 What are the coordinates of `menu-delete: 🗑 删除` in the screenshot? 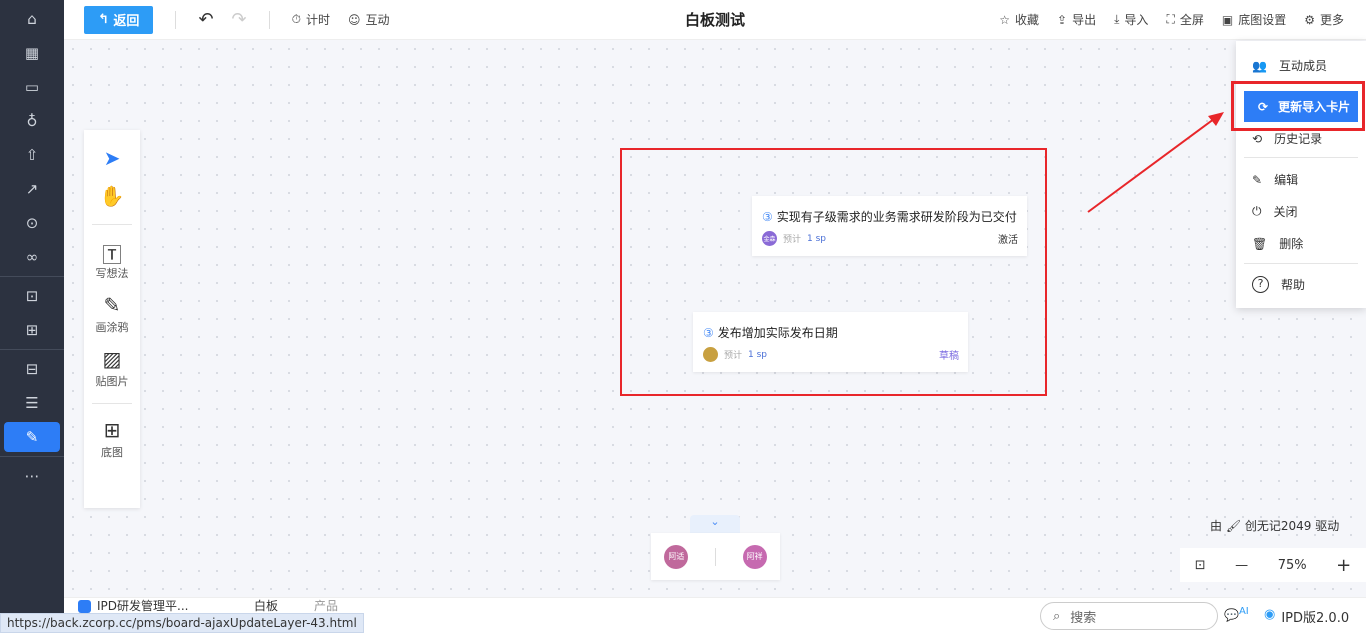 It's located at (1277, 243).